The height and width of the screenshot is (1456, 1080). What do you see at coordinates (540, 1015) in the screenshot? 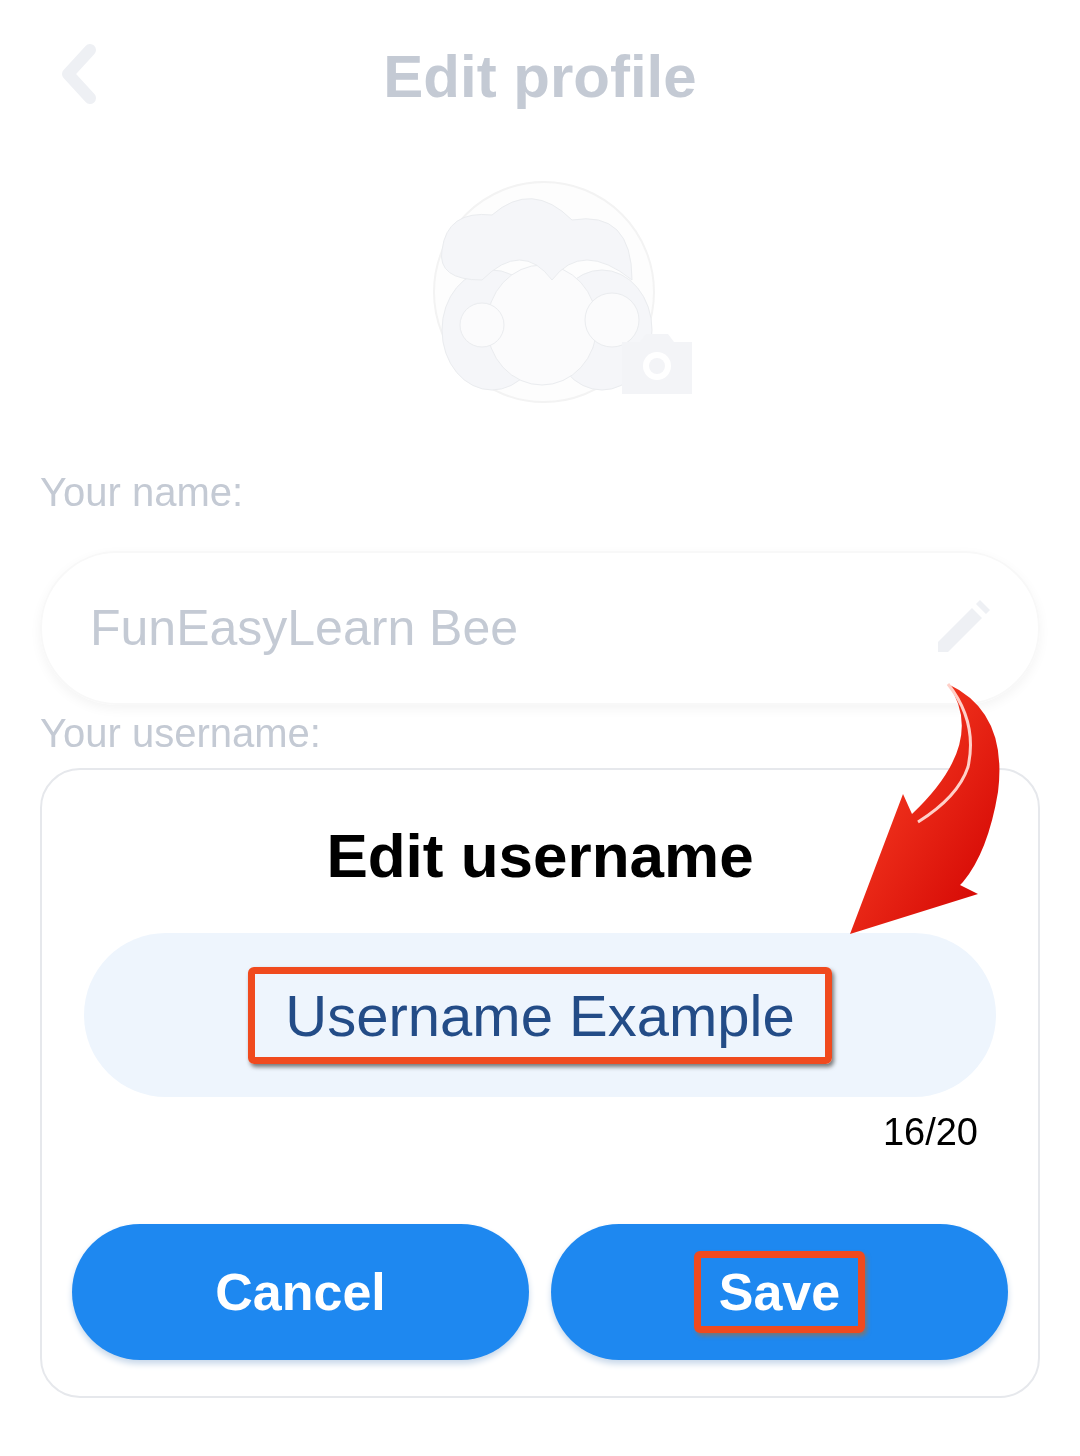
I see `username-field: Username Example` at bounding box center [540, 1015].